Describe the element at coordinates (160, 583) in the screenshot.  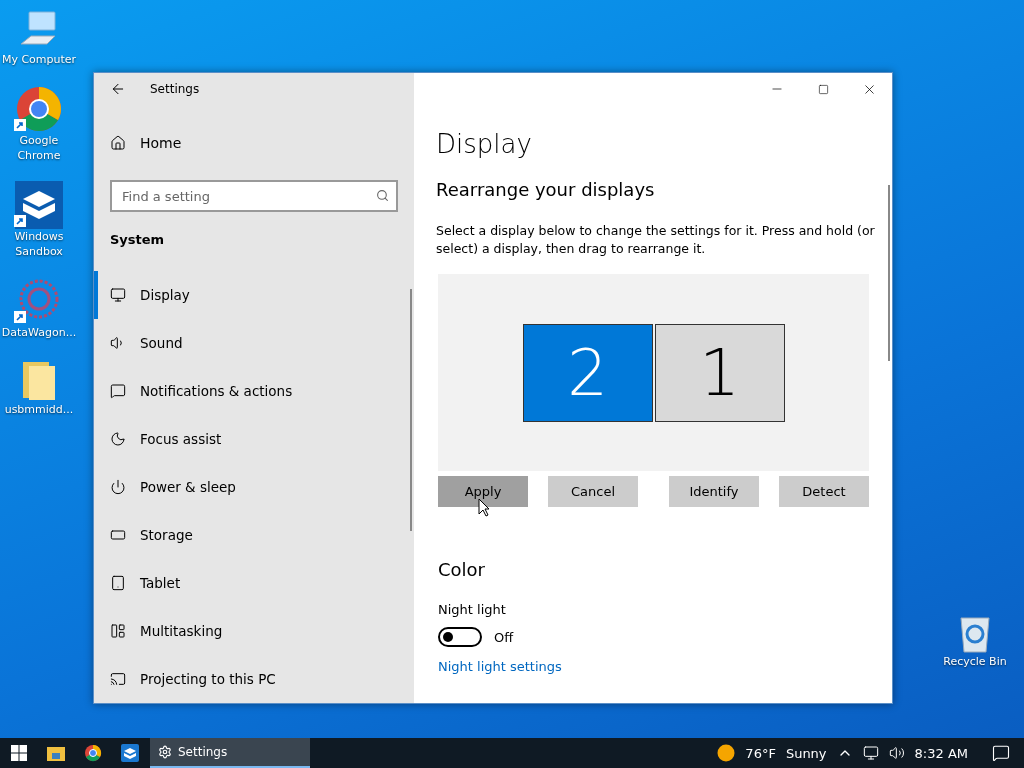
I see `nav-item-label: Tablet` at that location.